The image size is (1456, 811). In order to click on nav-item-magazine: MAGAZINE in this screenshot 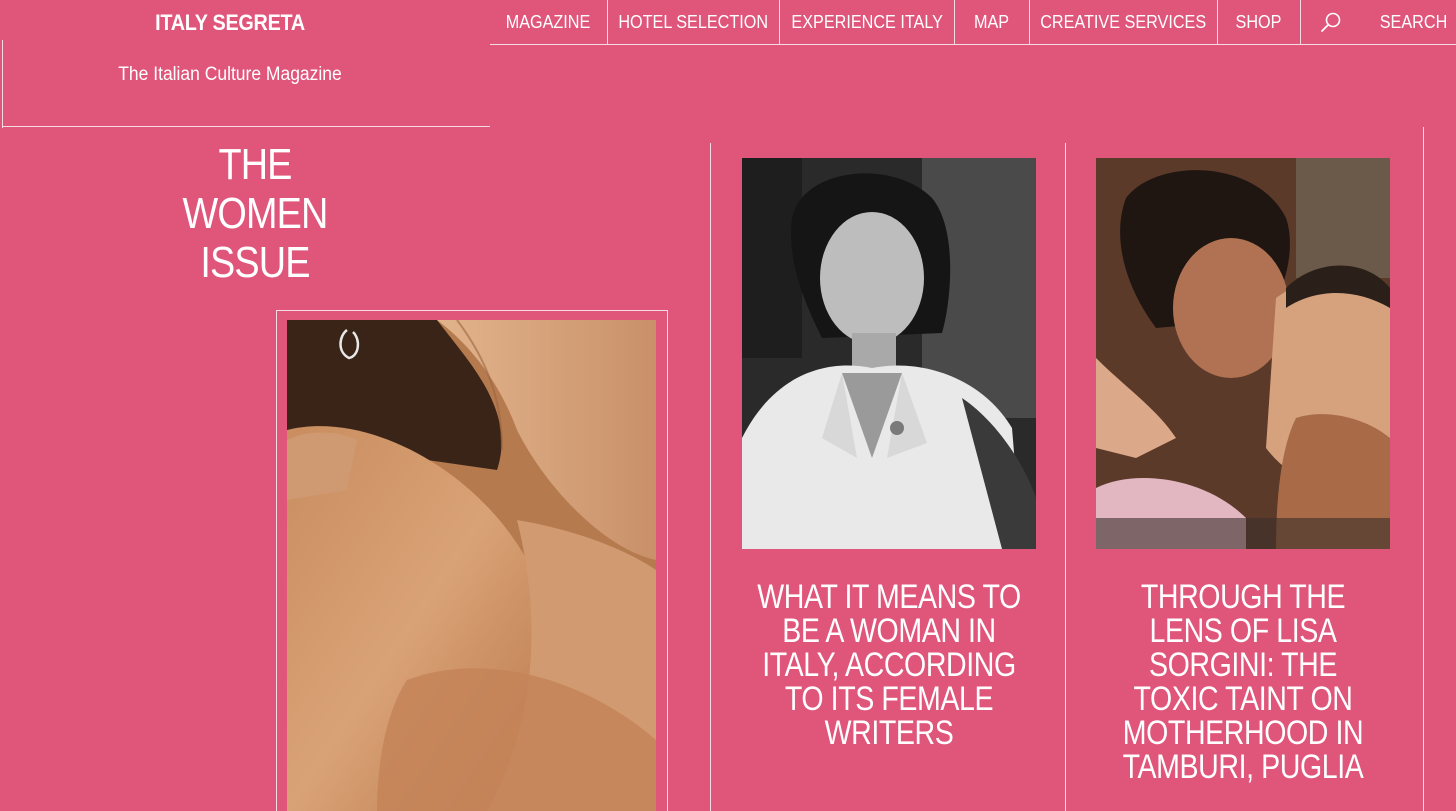, I will do `click(548, 22)`.